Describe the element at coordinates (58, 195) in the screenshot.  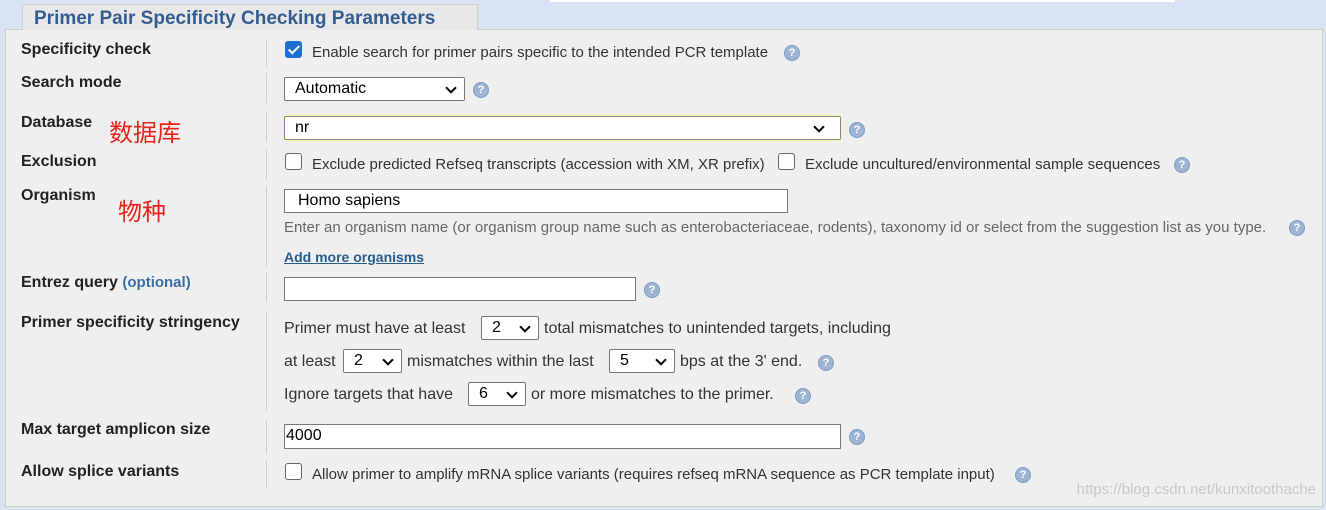
I see `organism-label: Organism` at that location.